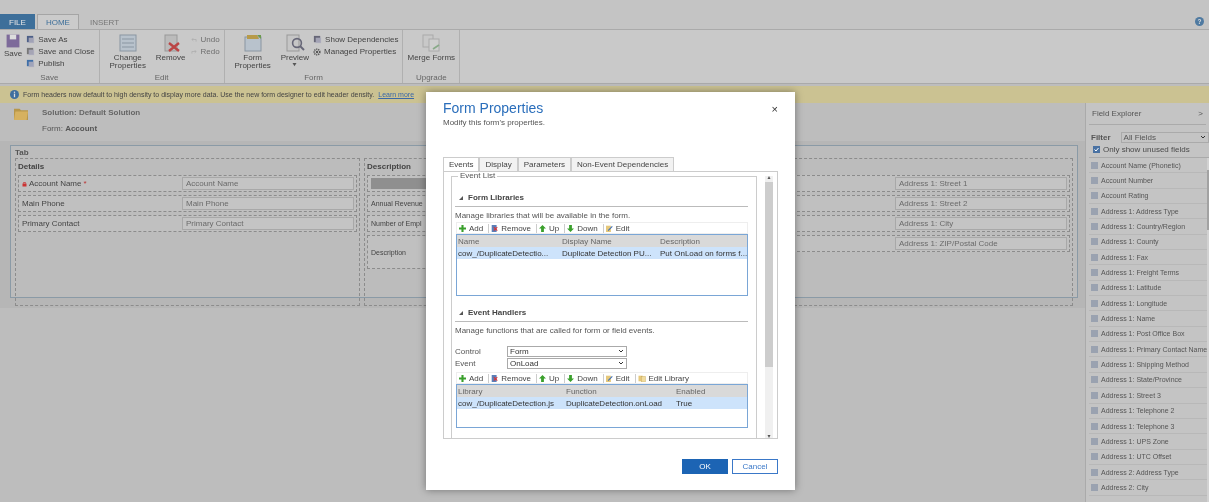  What do you see at coordinates (981, 203) in the screenshot?
I see `input-field: Address 1: Street 2` at bounding box center [981, 203].